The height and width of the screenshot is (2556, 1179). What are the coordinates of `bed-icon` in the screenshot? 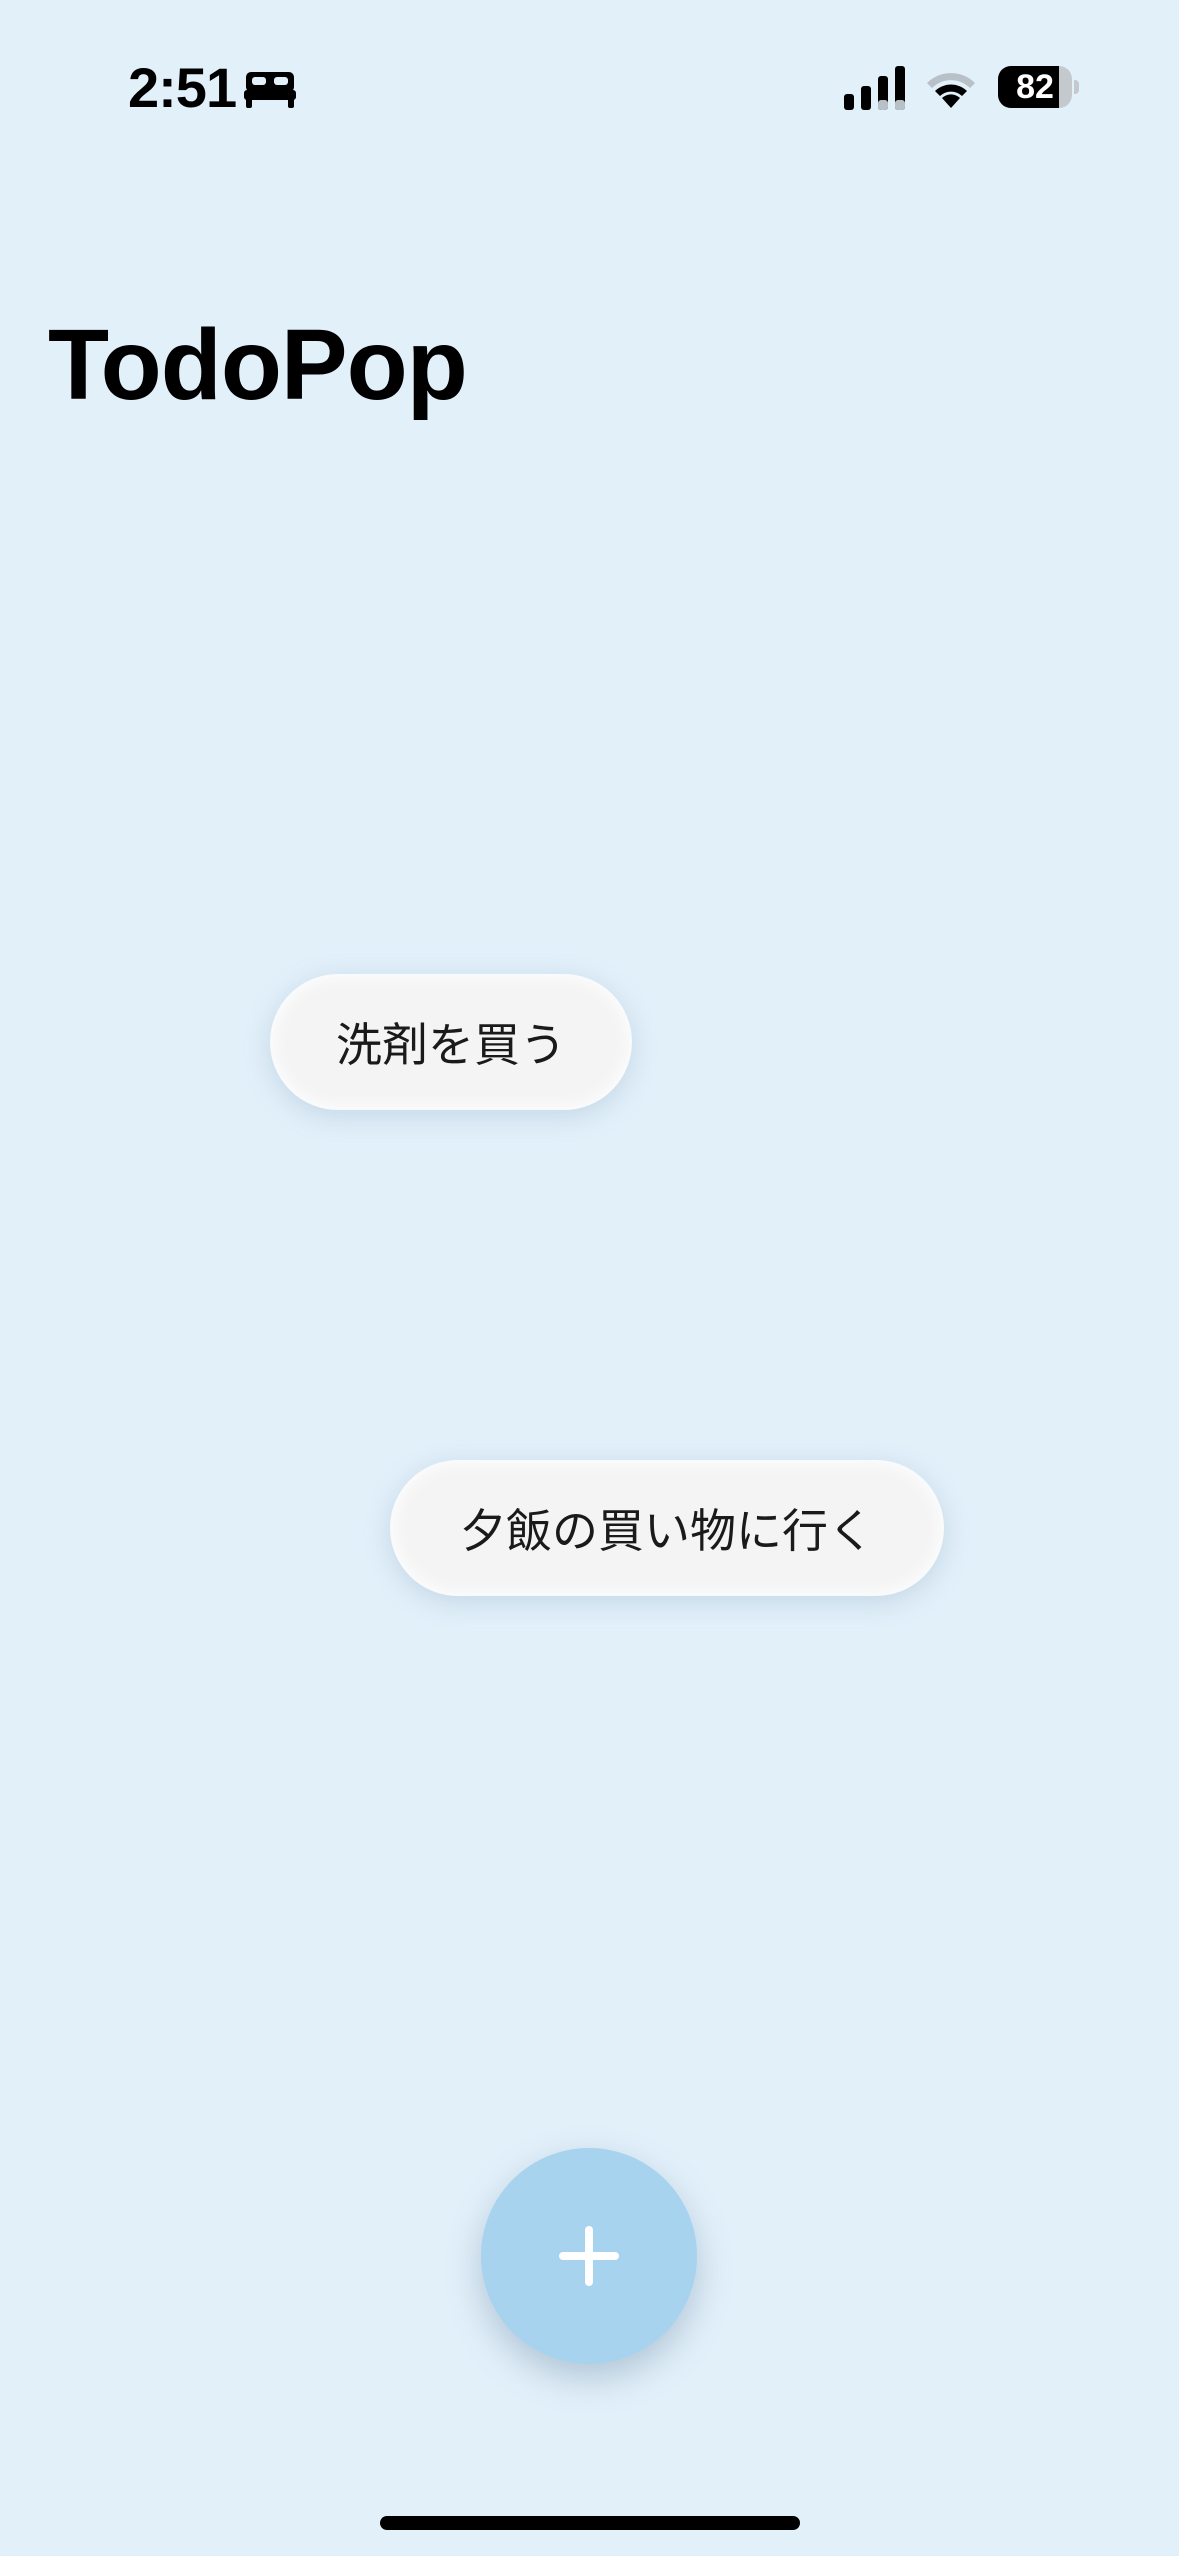 It's located at (270, 90).